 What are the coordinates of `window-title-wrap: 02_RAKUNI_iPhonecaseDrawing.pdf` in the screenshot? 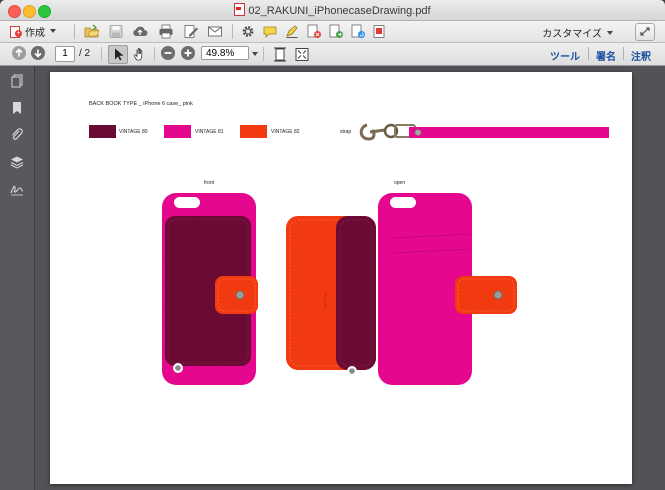 It's located at (332, 10).